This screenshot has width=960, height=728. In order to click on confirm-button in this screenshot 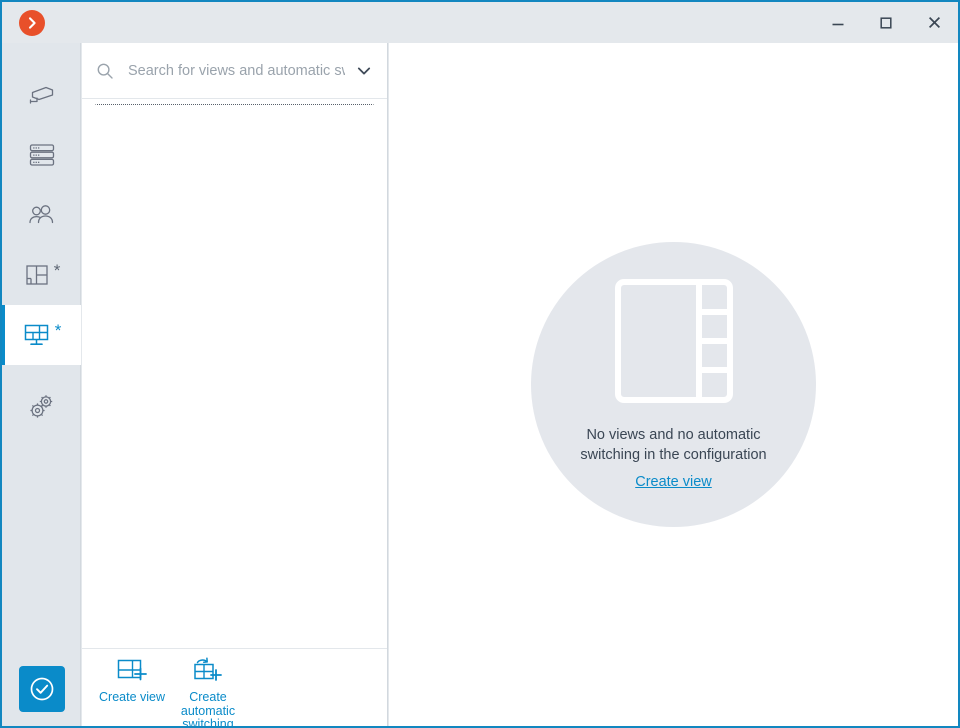, I will do `click(42, 689)`.